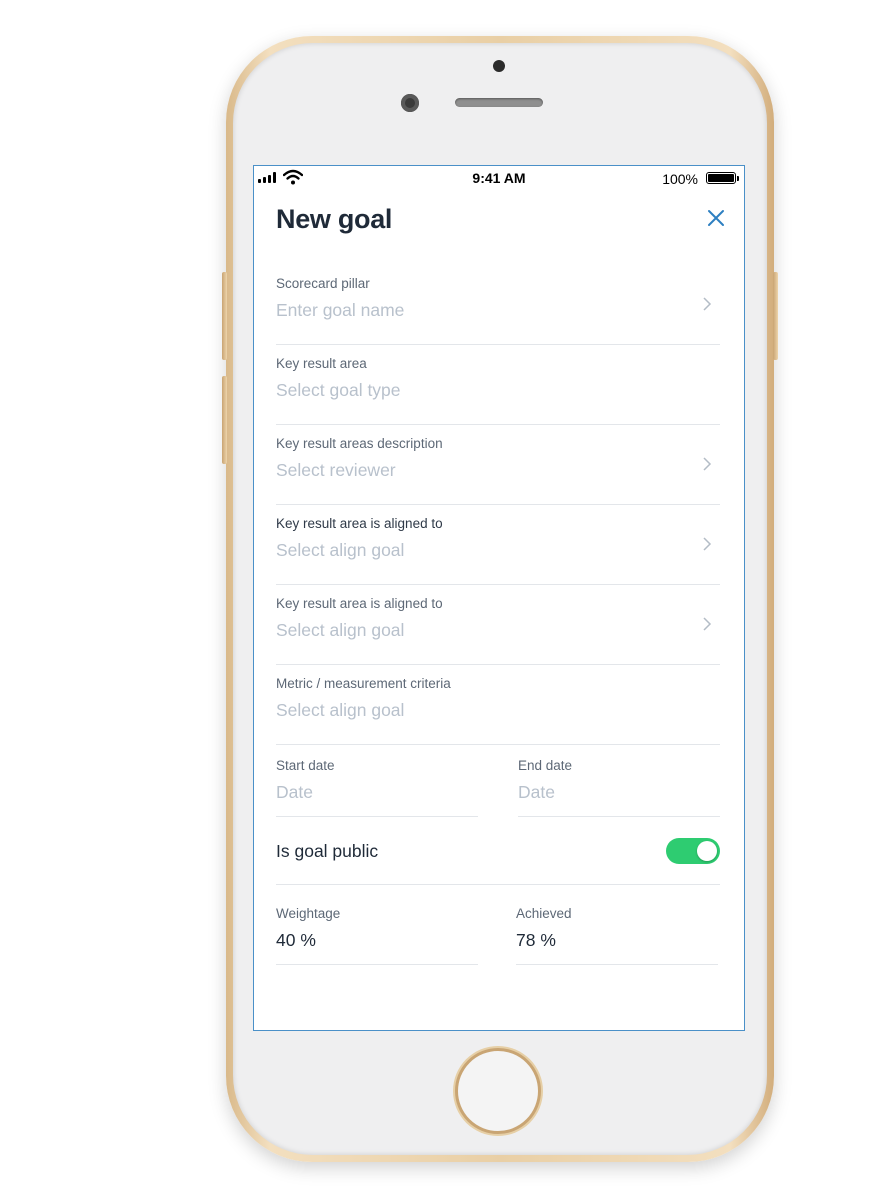  I want to click on start-date-placeholder: Date, so click(294, 792).